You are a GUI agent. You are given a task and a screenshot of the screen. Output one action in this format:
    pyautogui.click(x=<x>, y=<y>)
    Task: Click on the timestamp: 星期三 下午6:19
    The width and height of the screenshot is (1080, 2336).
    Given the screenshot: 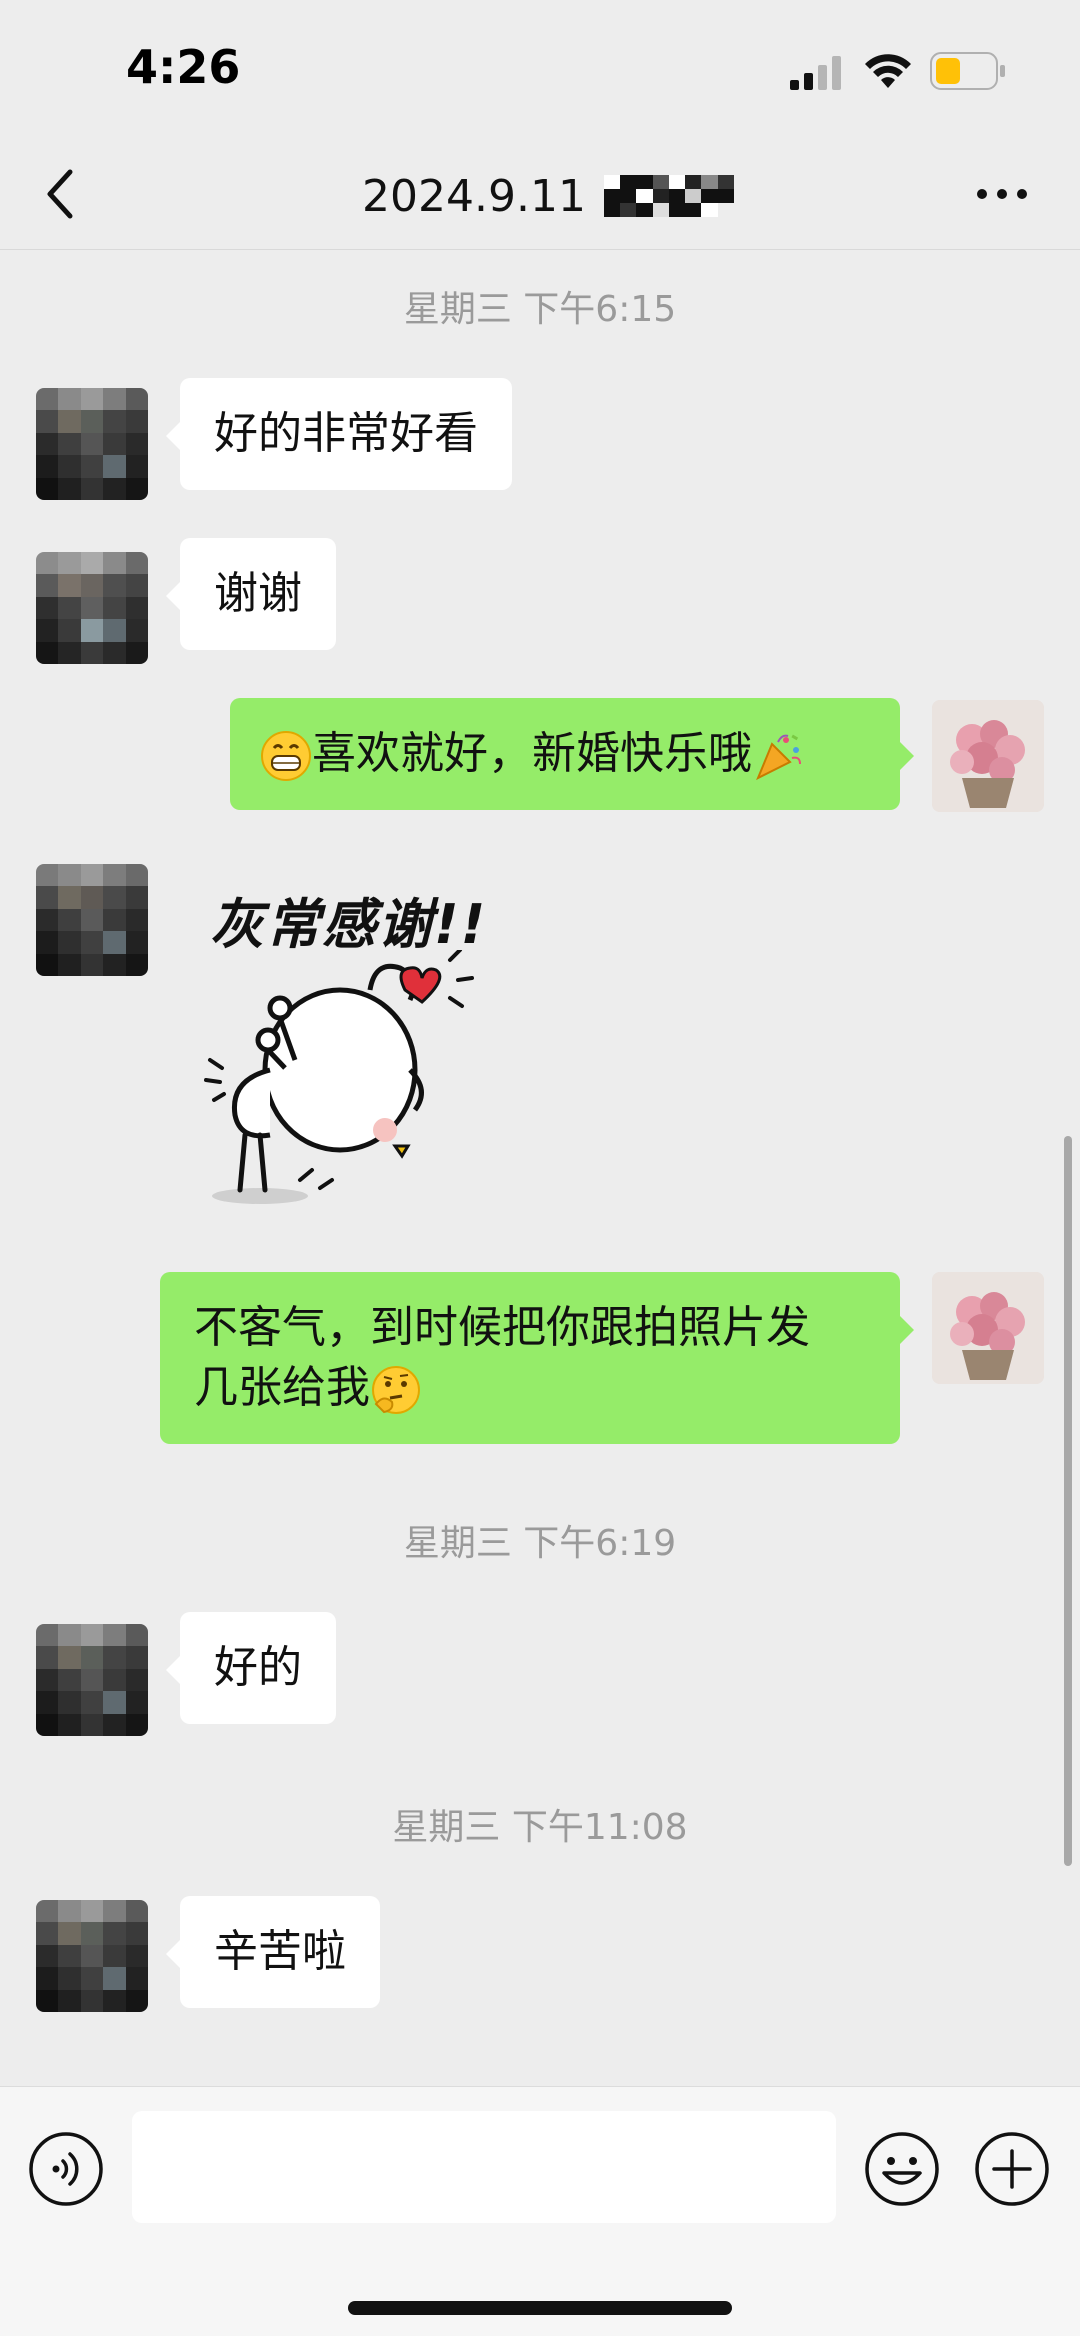 What is the action you would take?
    pyautogui.click(x=540, y=1543)
    